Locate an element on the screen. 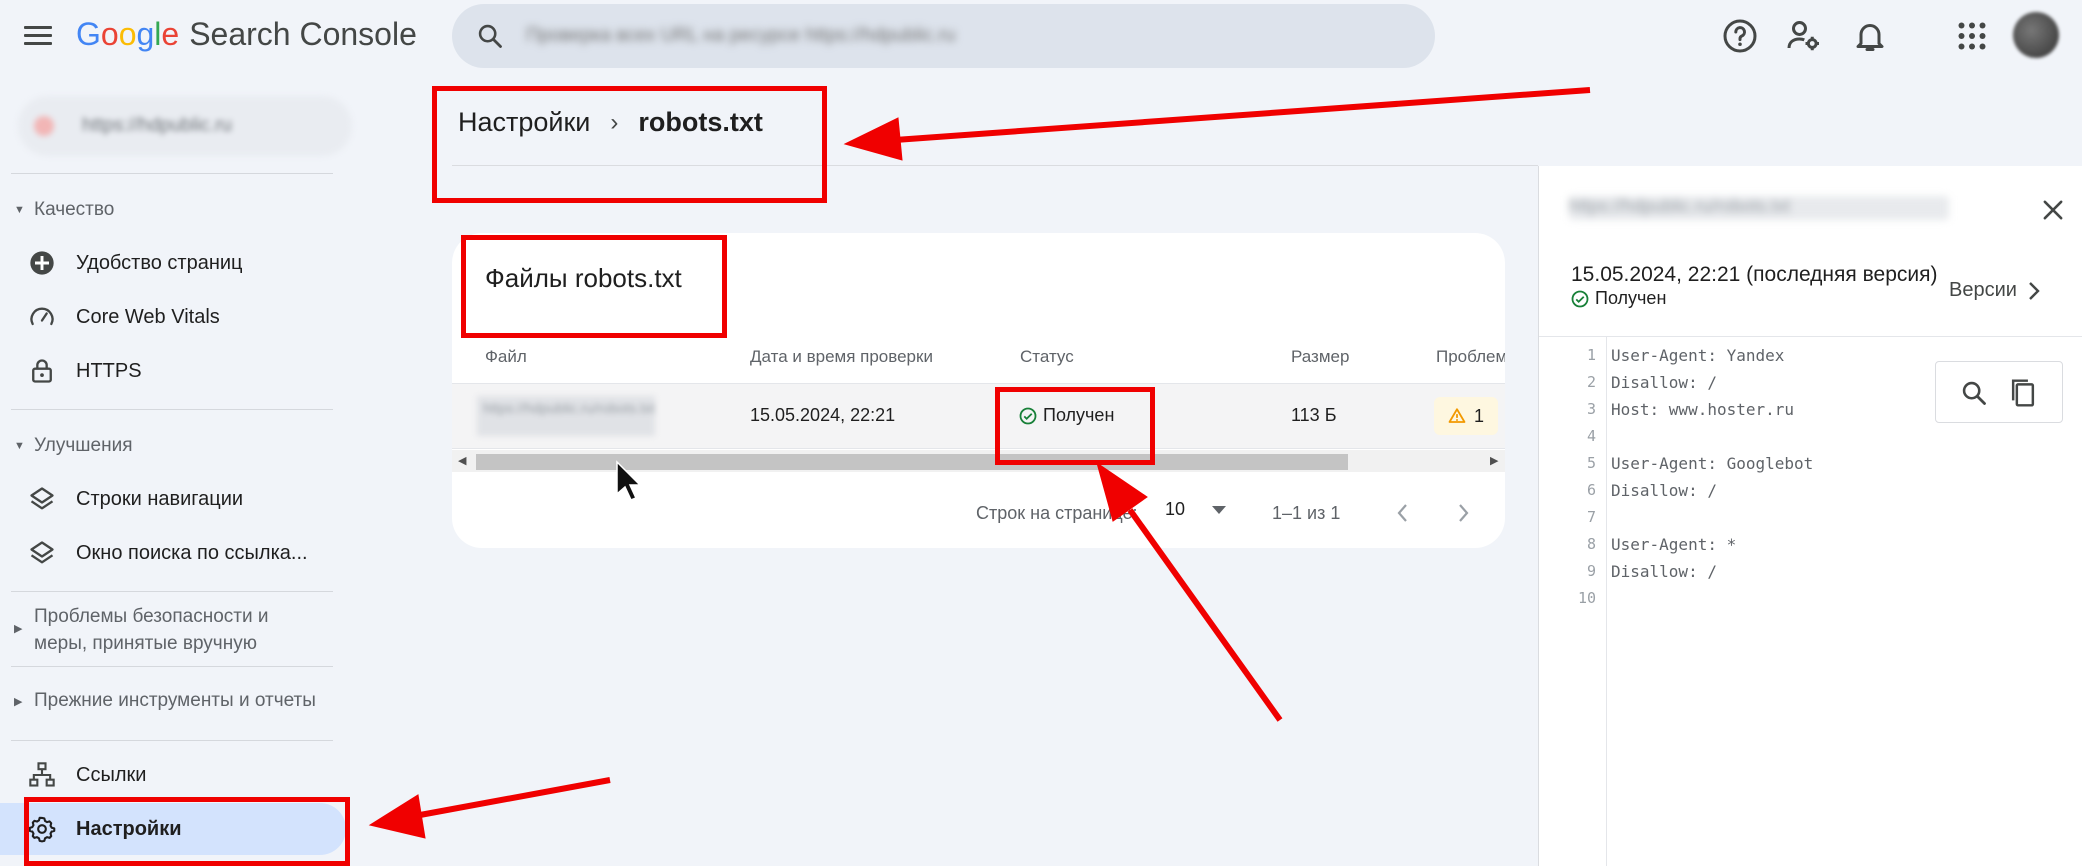 Image resolution: width=2082 pixels, height=866 pixels. line-number: 6 is located at coordinates (1591, 490).